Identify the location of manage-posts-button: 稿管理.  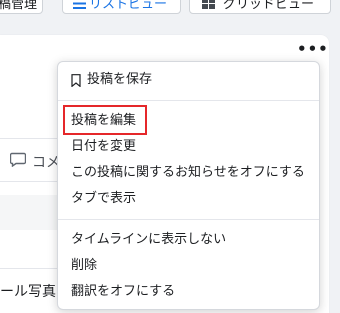
(21, 7).